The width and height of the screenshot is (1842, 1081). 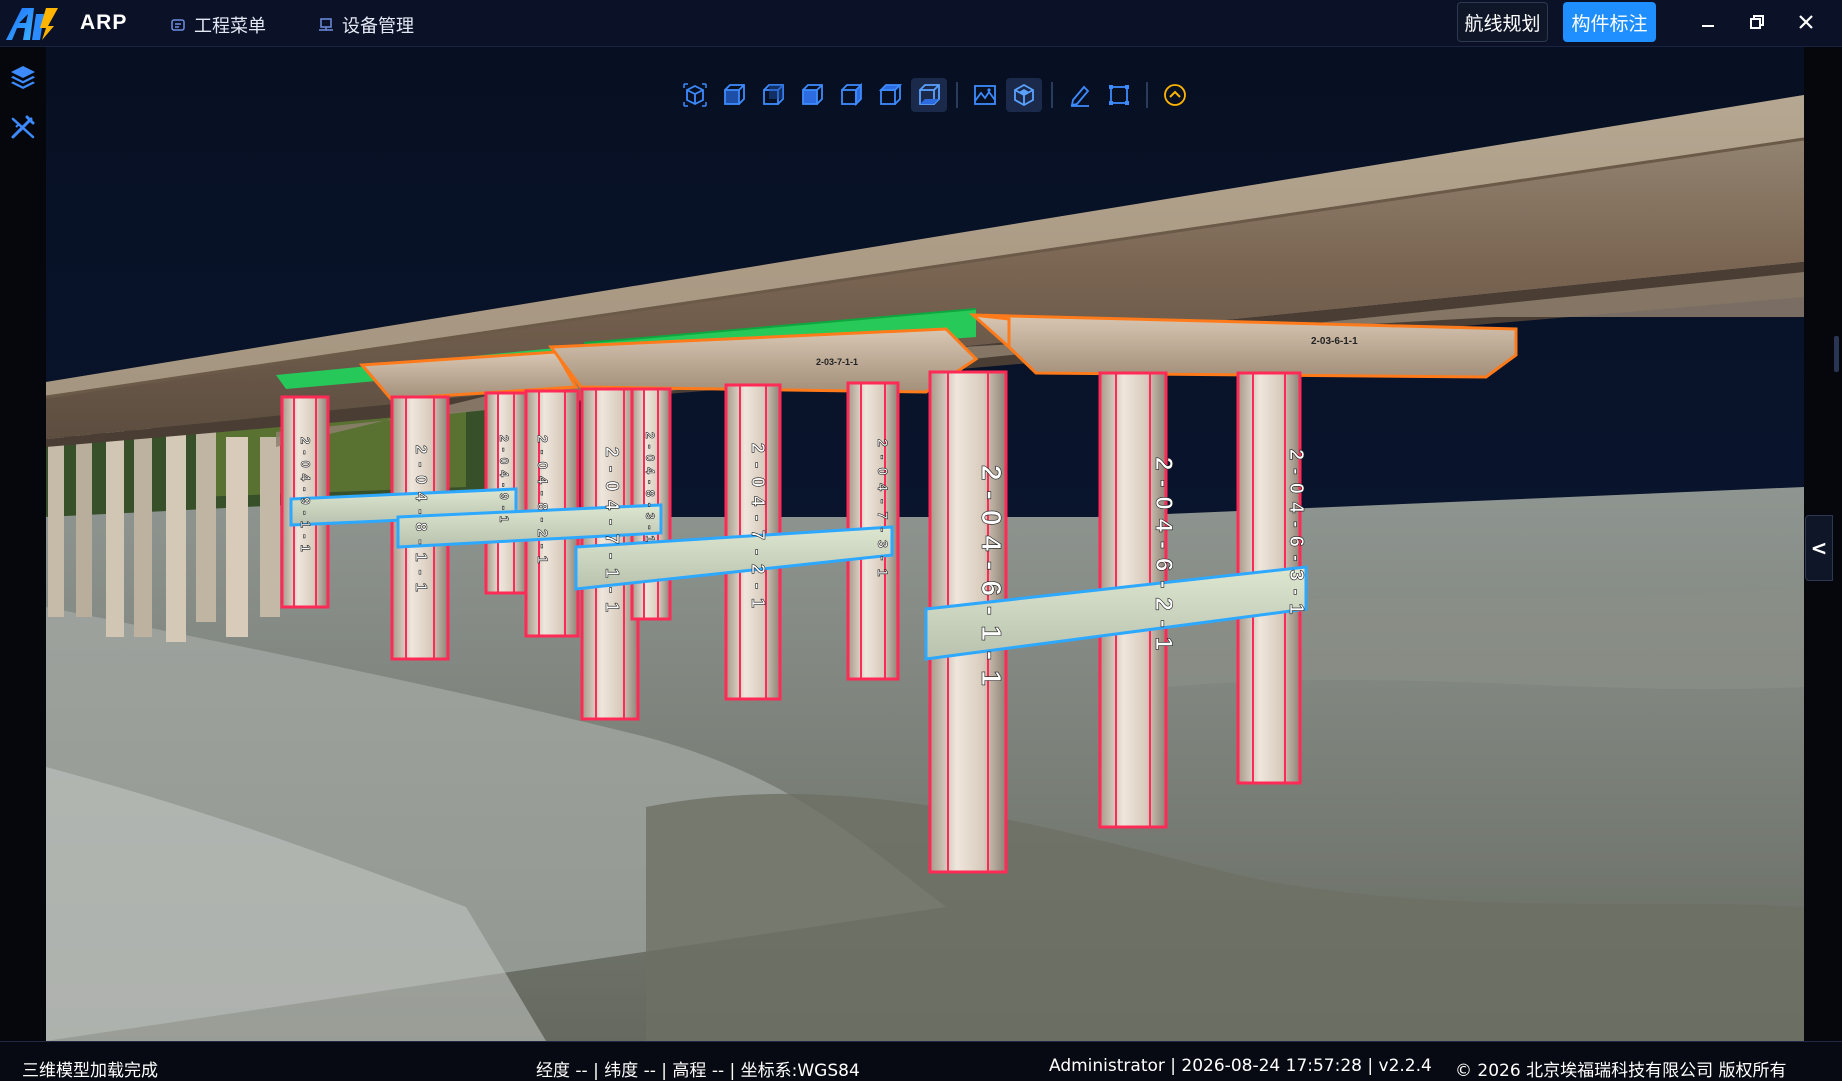 What do you see at coordinates (921, 23) in the screenshot?
I see `title-bar: ARP 工程菜单 设备管理 航线规划 构件标注` at bounding box center [921, 23].